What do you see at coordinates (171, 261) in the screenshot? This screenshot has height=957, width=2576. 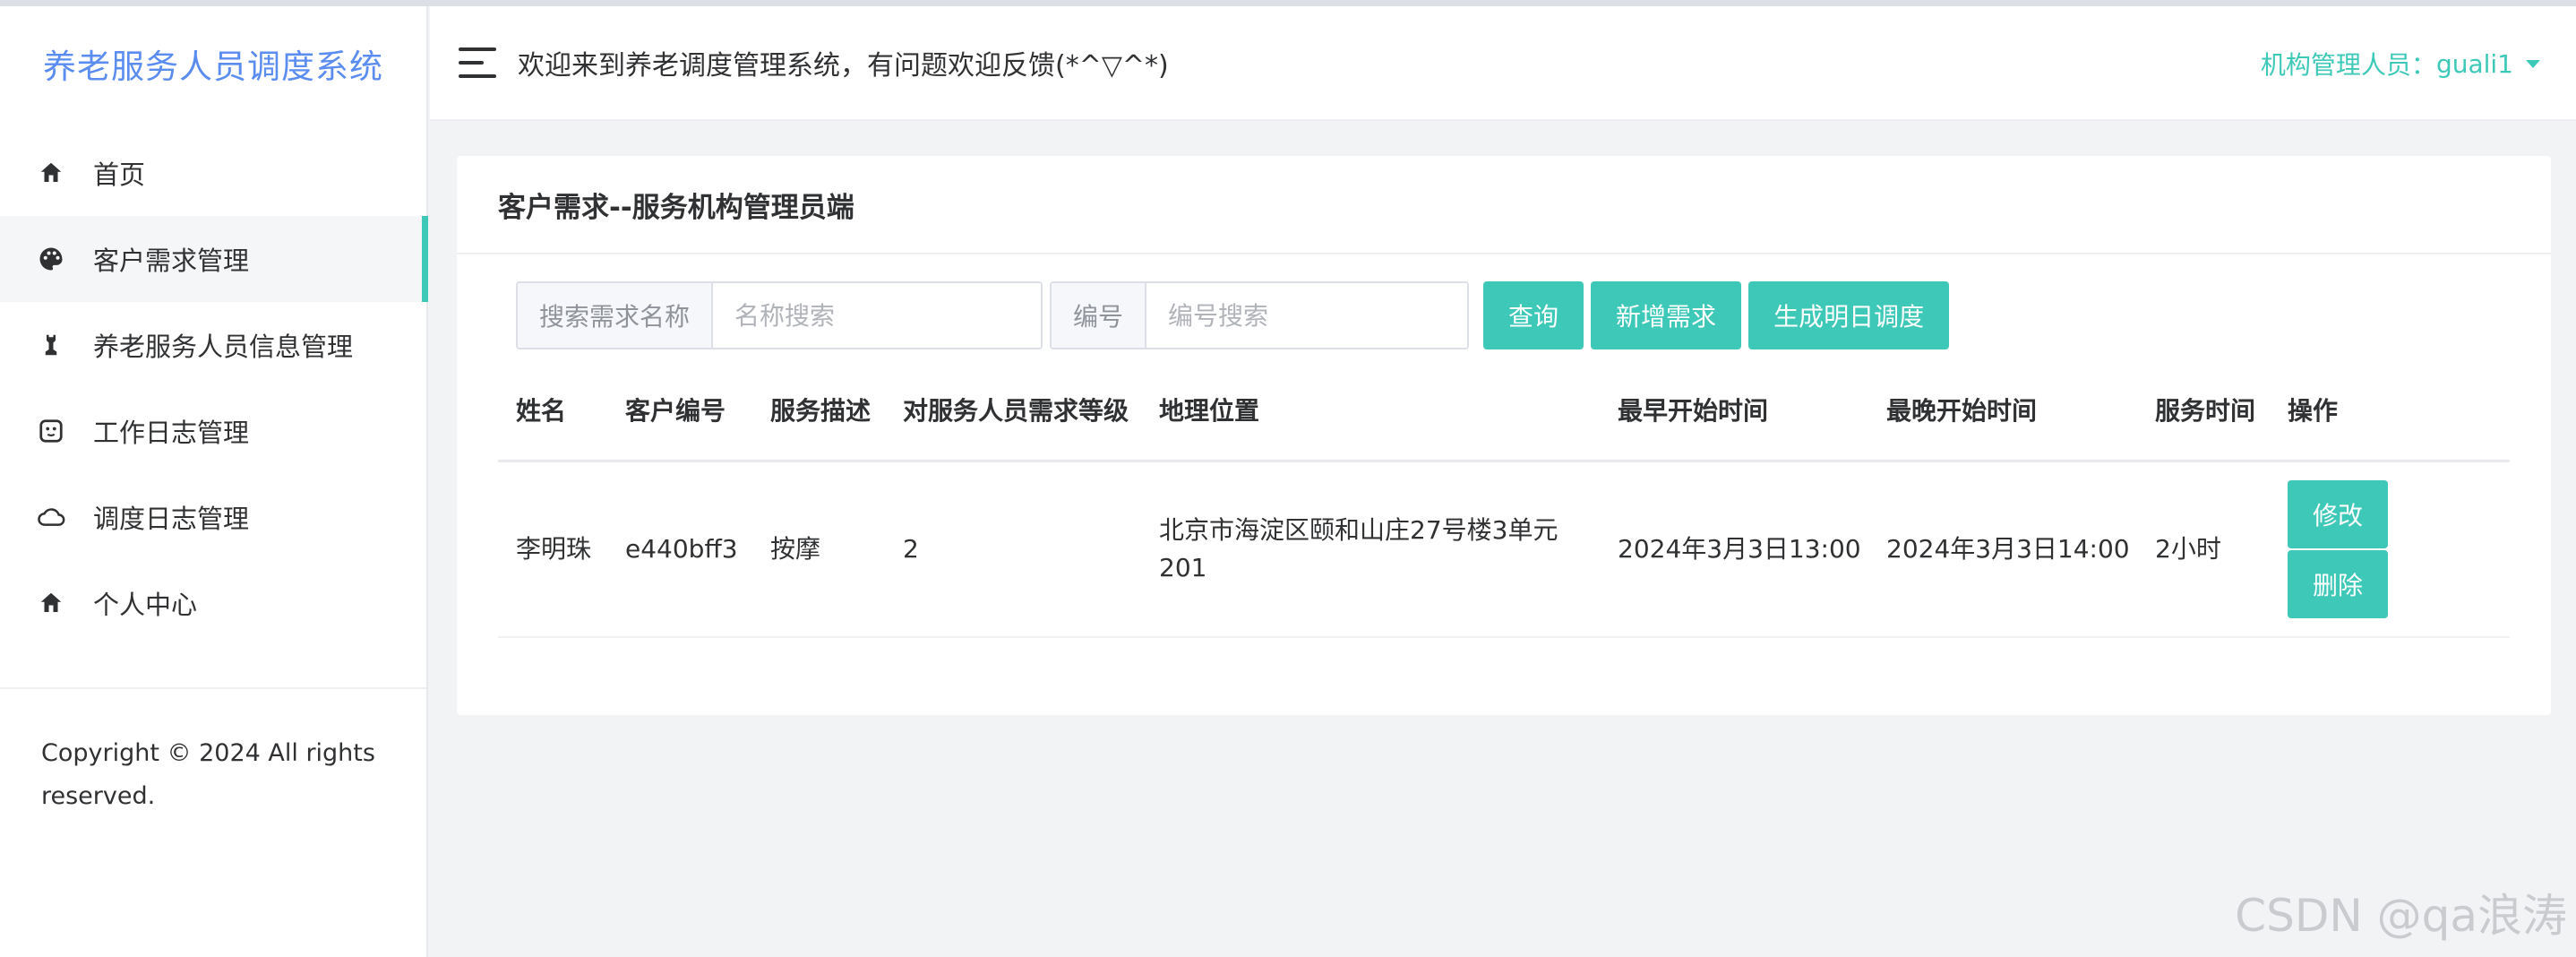 I see `sidebar-item-label: 客户需求管理` at bounding box center [171, 261].